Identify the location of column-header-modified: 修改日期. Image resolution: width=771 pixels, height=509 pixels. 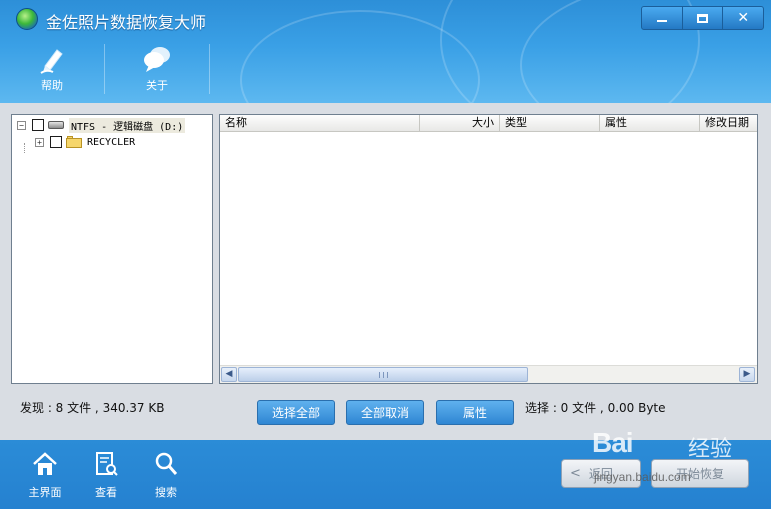
(728, 123).